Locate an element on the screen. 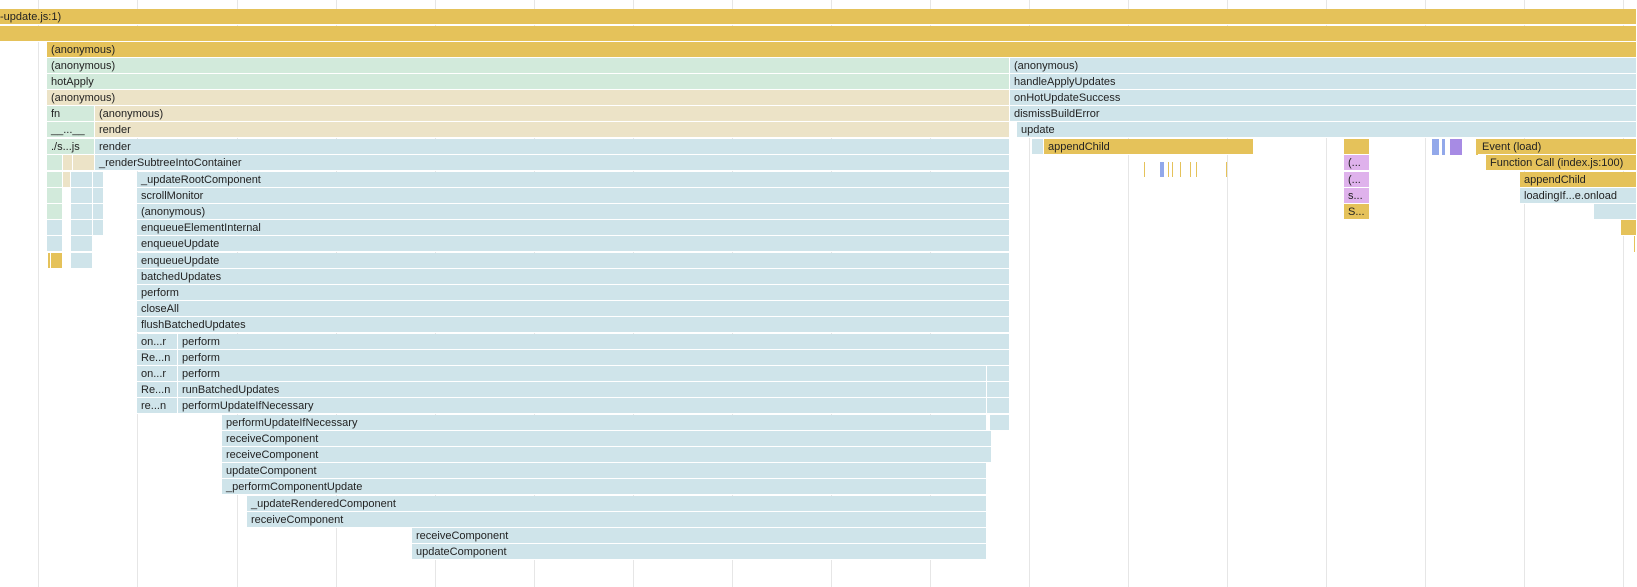  frame-update: update is located at coordinates (1327, 130).